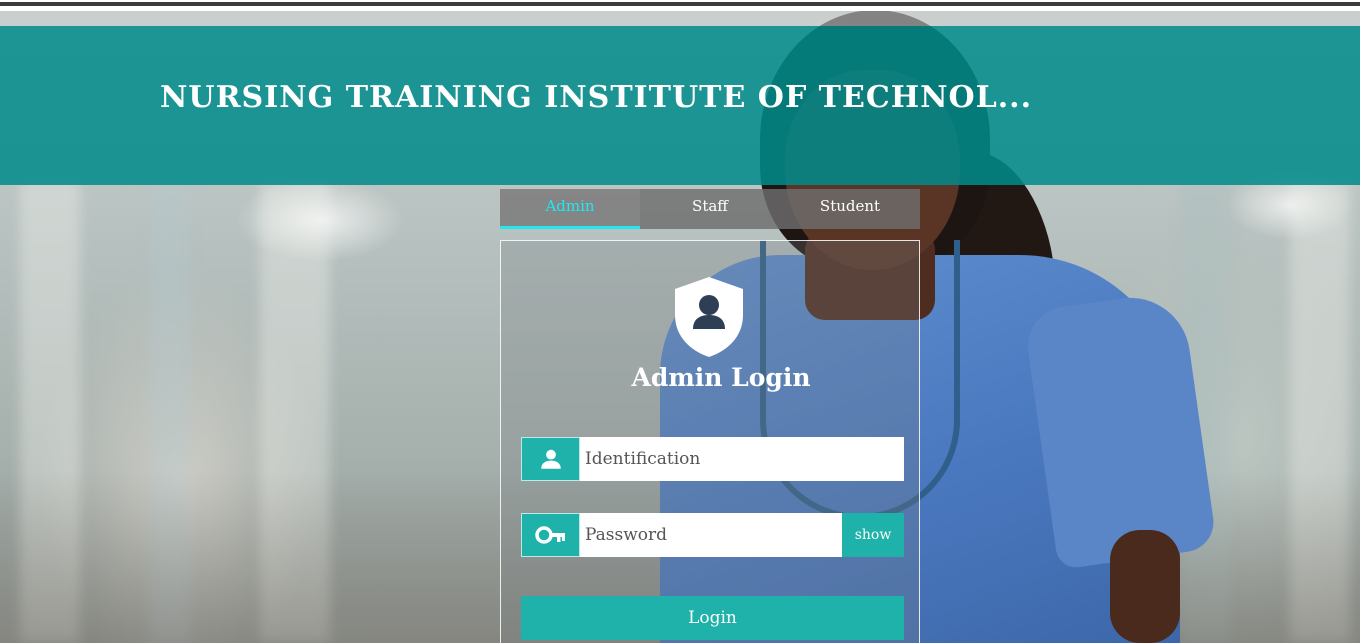  I want to click on identification-row, so click(712, 459).